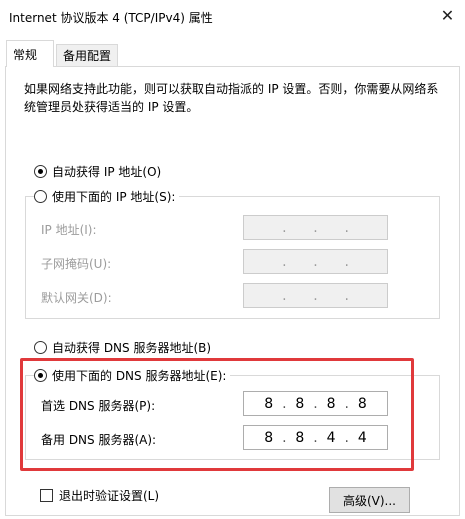 The image size is (465, 519). Describe the element at coordinates (111, 18) in the screenshot. I see `window-title: Internet 协议版本 4 (TCP/IPv4) 属性` at that location.